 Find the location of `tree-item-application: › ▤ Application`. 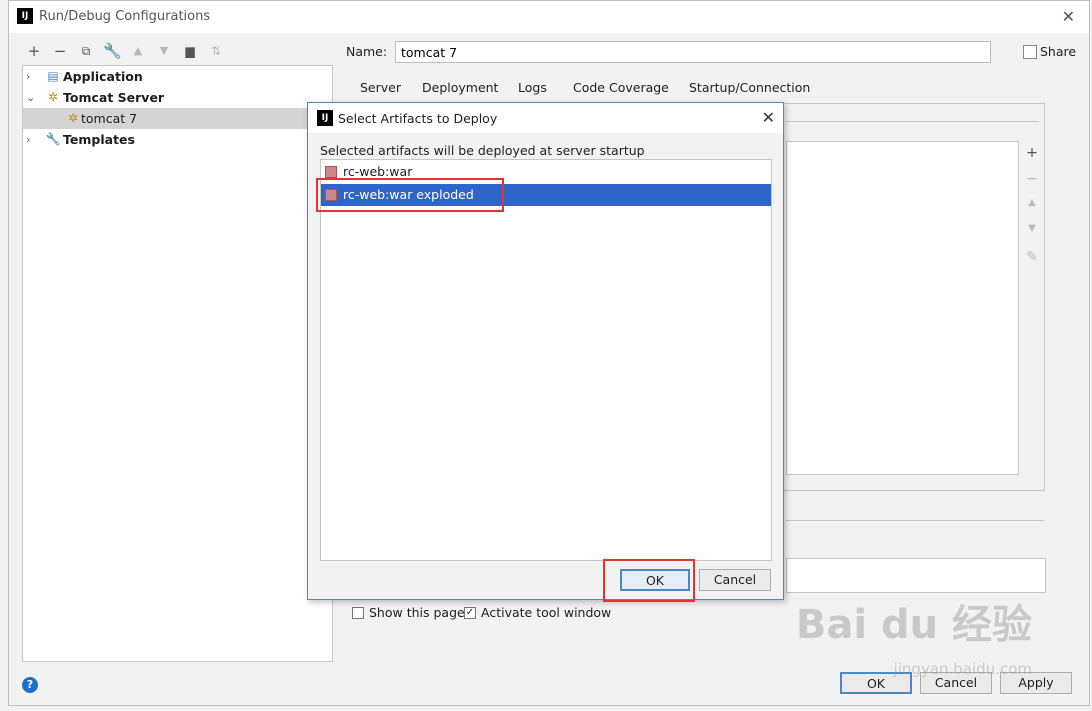

tree-item-application: › ▤ Application is located at coordinates (177, 76).